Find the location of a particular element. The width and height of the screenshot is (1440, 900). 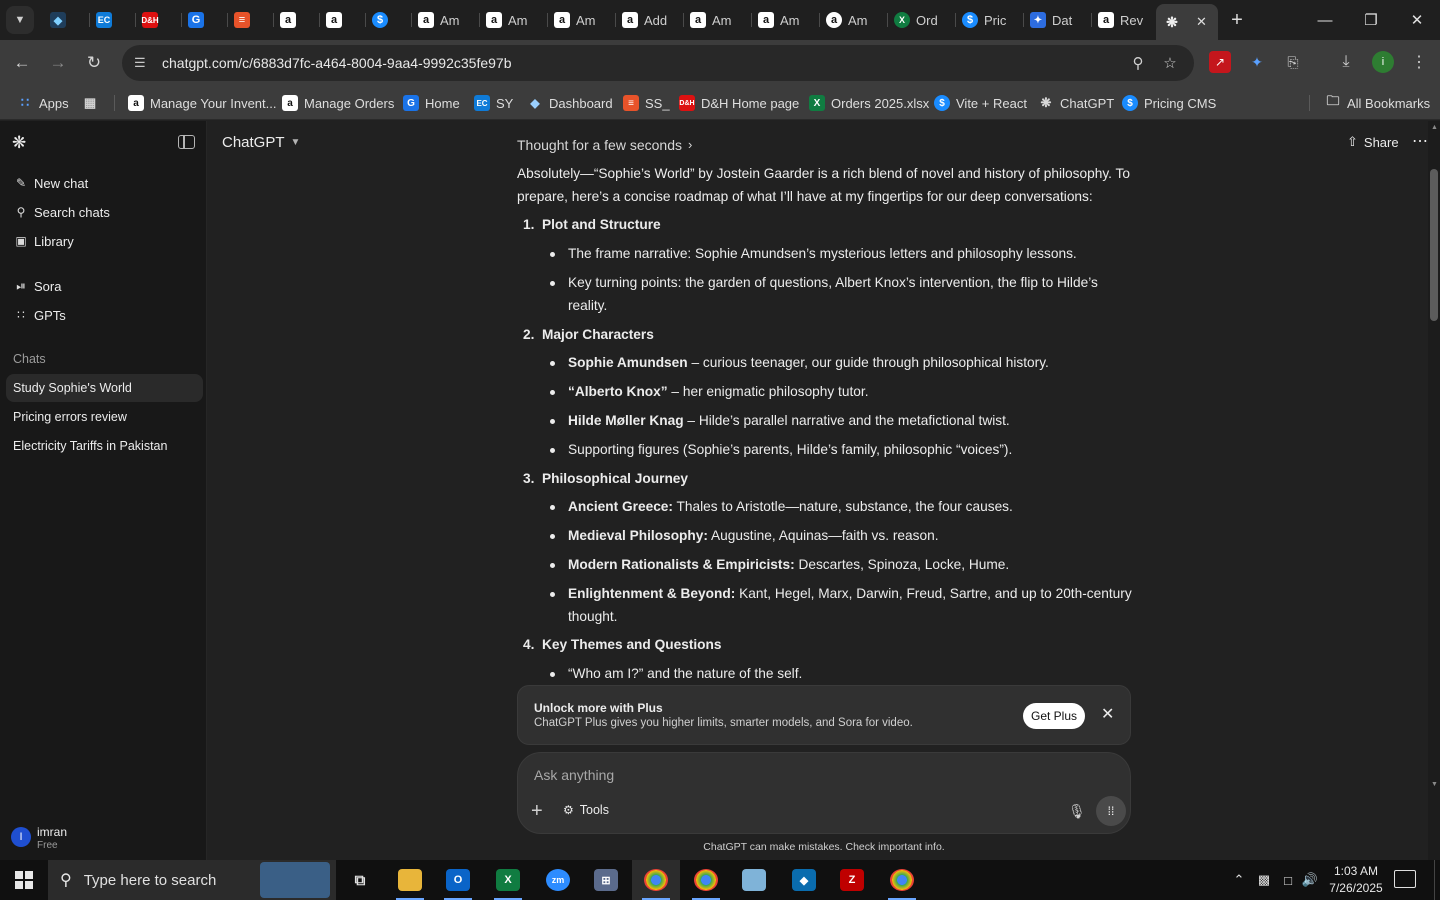

minimize-button: — is located at coordinates (1325, 20).